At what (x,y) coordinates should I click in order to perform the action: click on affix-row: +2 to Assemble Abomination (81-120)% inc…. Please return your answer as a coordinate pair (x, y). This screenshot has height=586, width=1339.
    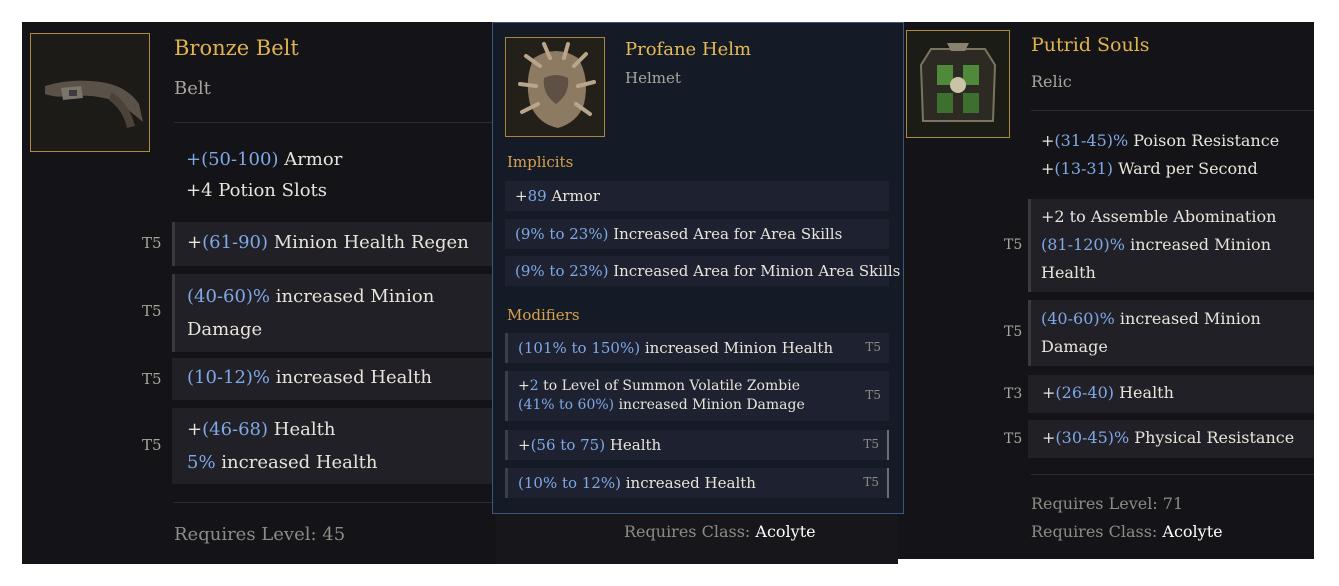
    Looking at the image, I should click on (1171, 245).